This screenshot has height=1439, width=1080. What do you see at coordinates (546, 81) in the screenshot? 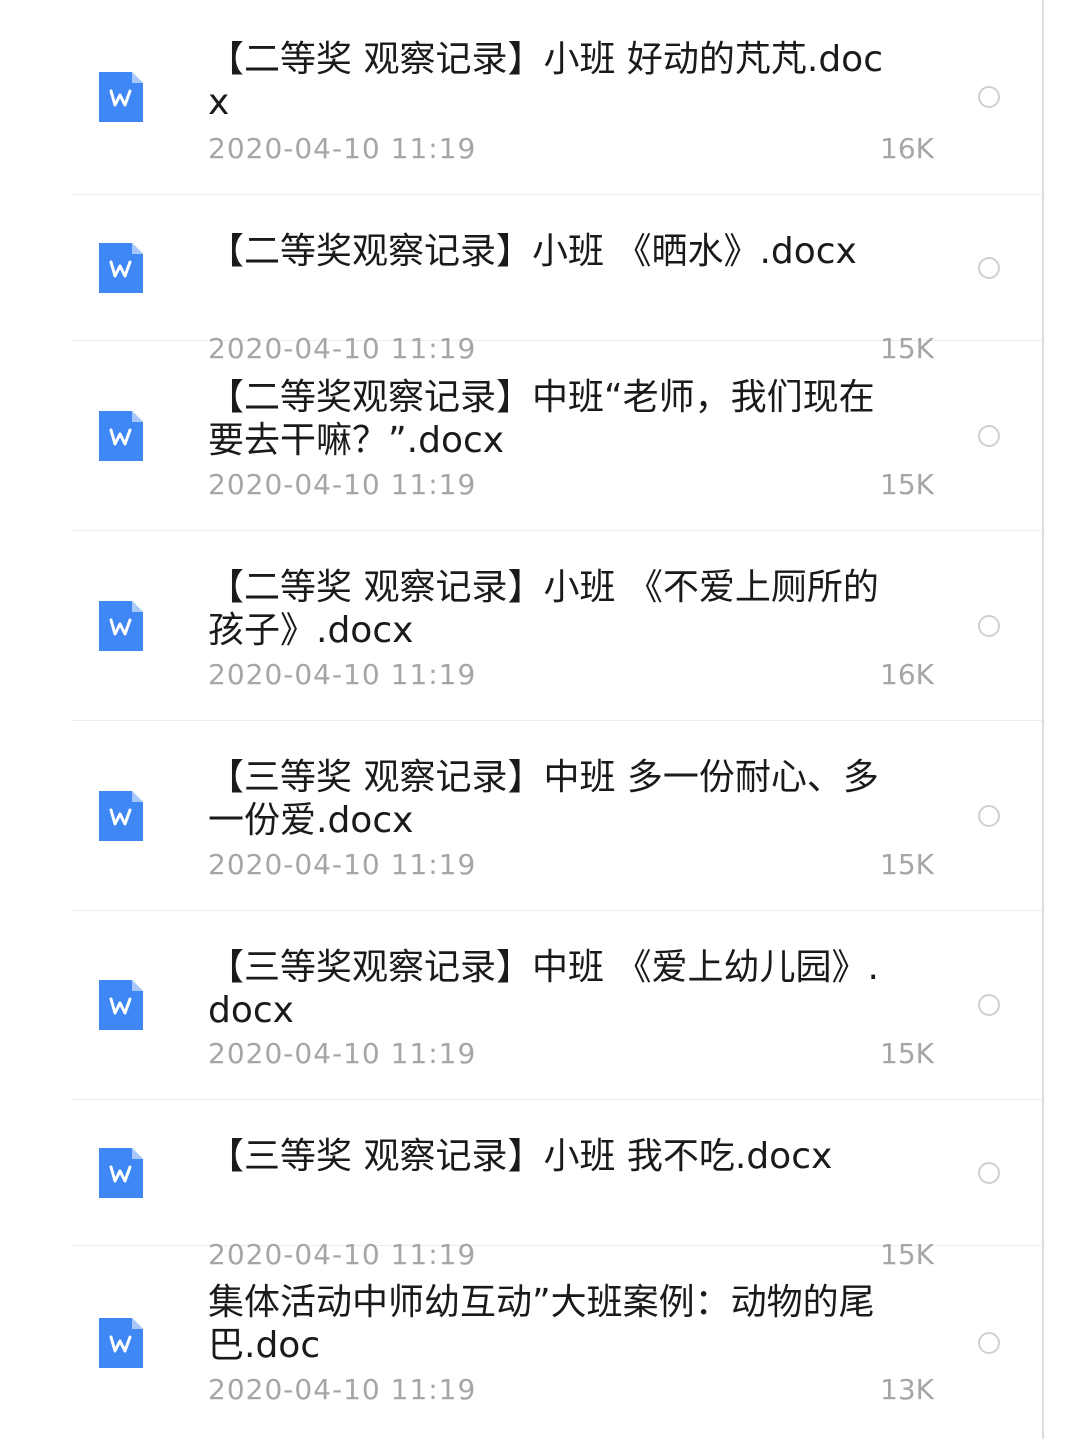
I see `file-name: 【二等奖 观察记录】小班 好动的芃芃.docx` at bounding box center [546, 81].